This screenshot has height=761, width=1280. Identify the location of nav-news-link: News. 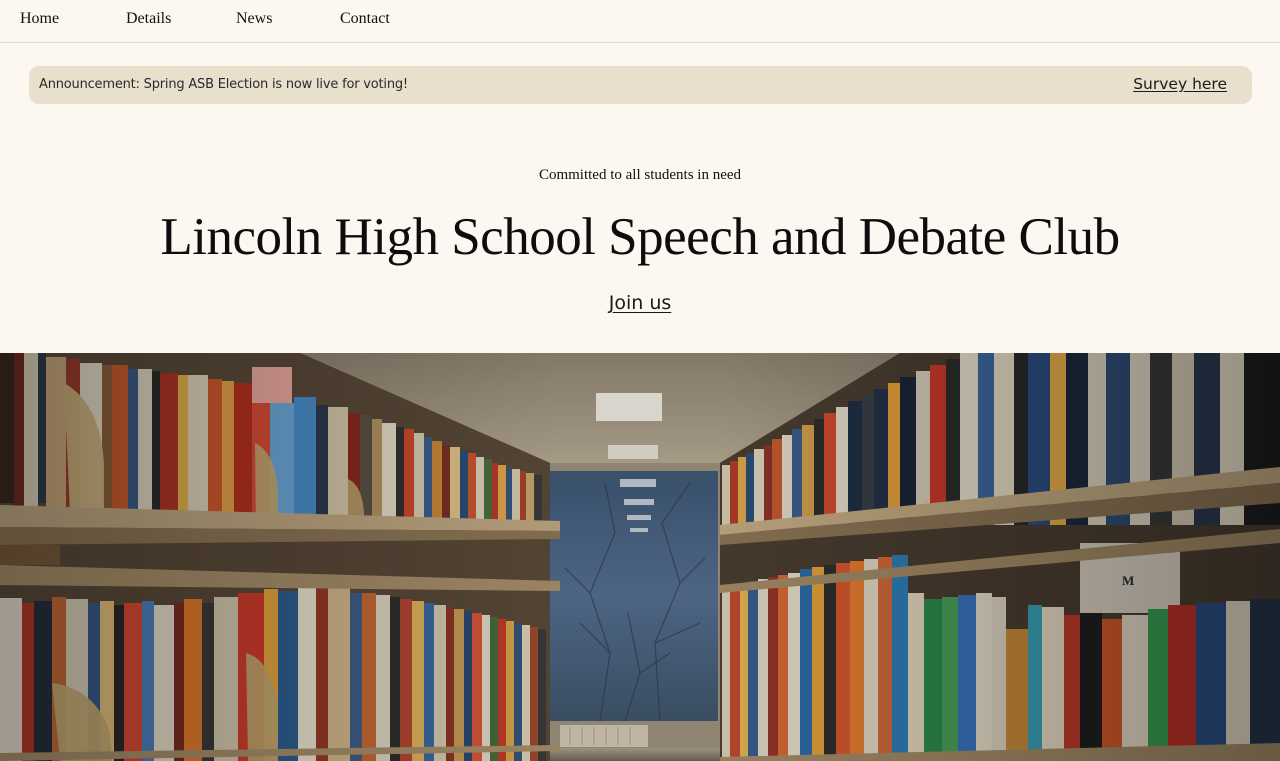
(254, 19).